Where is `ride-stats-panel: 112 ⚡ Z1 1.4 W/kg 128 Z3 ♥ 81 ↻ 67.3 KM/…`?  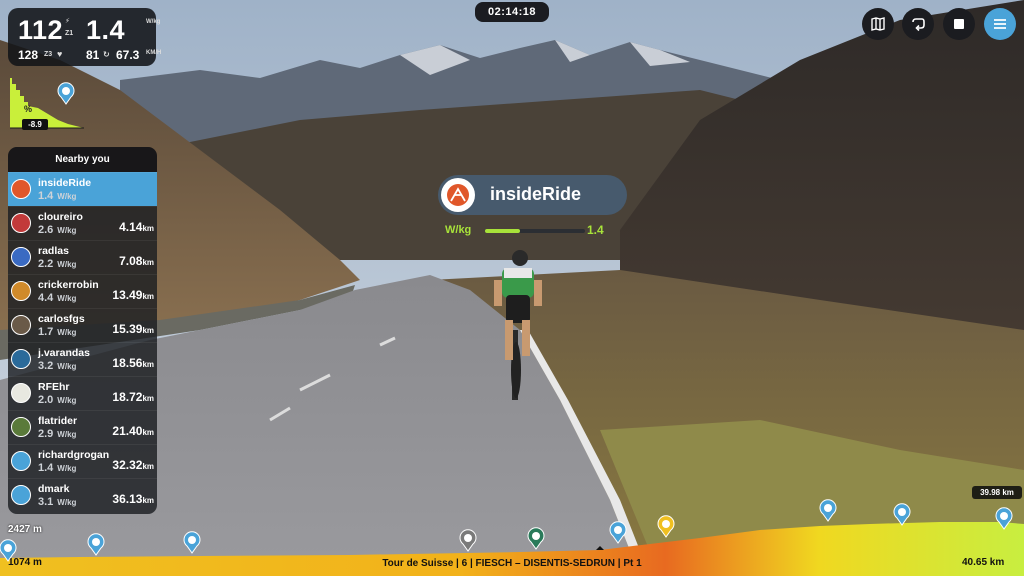 ride-stats-panel: 112 ⚡ Z1 1.4 W/kg 128 Z3 ♥ 81 ↻ 67.3 KM/… is located at coordinates (85, 37).